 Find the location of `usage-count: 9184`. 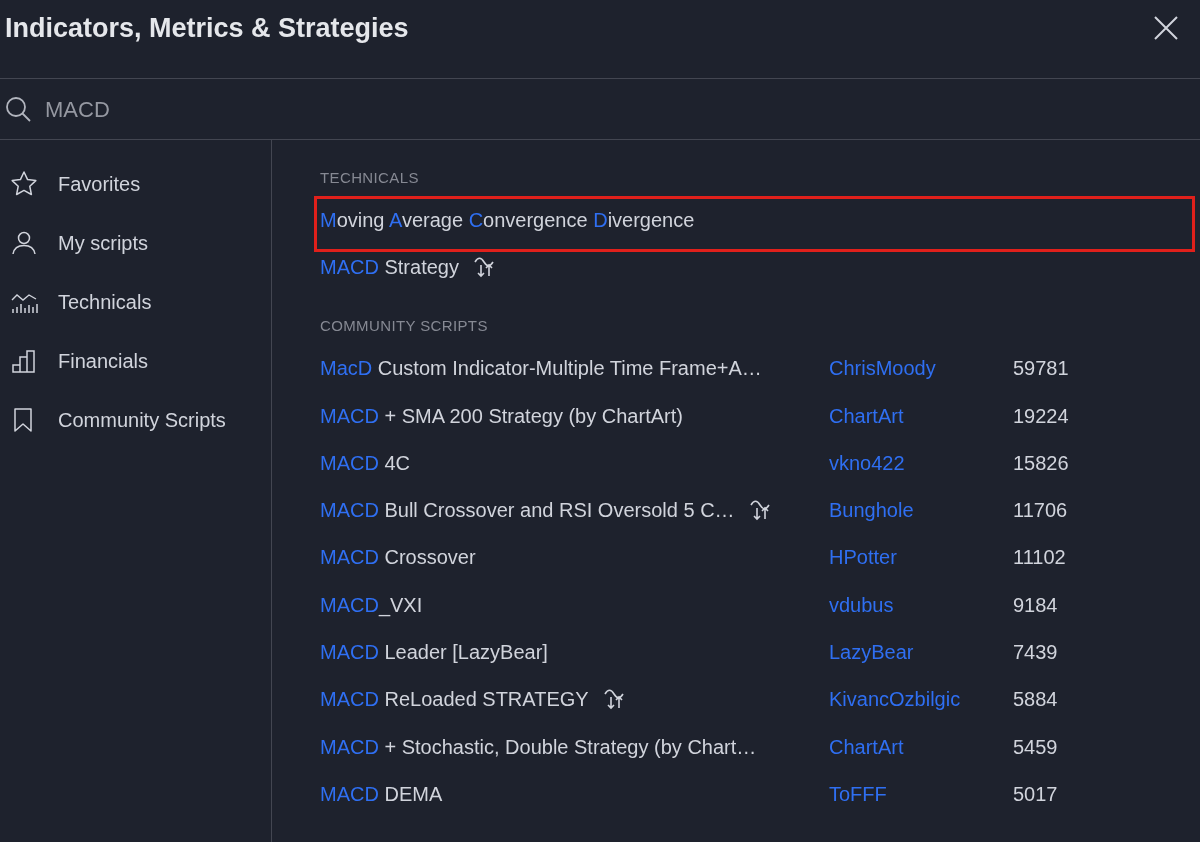

usage-count: 9184 is located at coordinates (1035, 605).